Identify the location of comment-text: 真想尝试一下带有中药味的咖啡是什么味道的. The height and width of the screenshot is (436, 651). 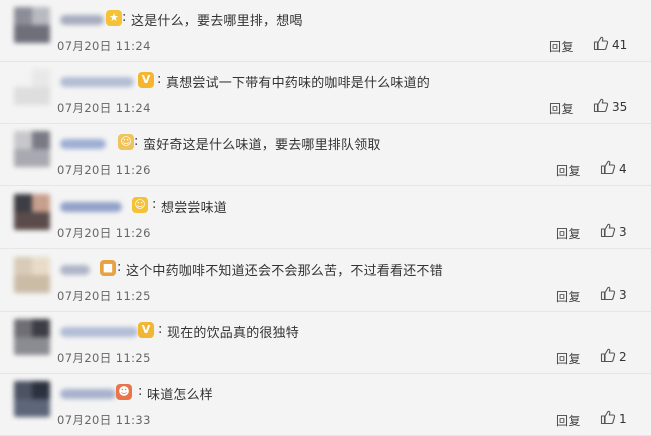
(298, 83).